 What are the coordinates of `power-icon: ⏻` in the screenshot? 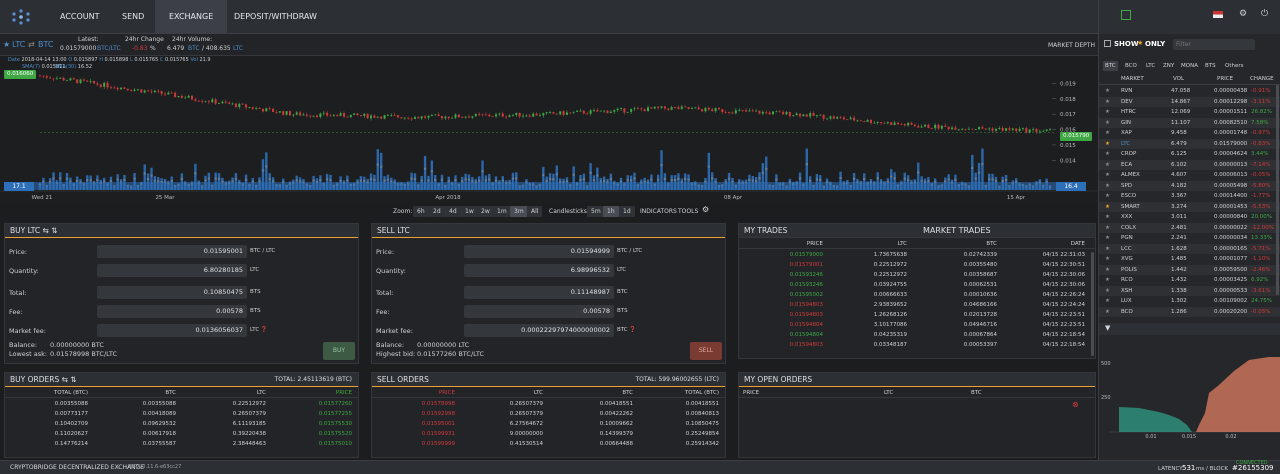 It's located at (1264, 14).